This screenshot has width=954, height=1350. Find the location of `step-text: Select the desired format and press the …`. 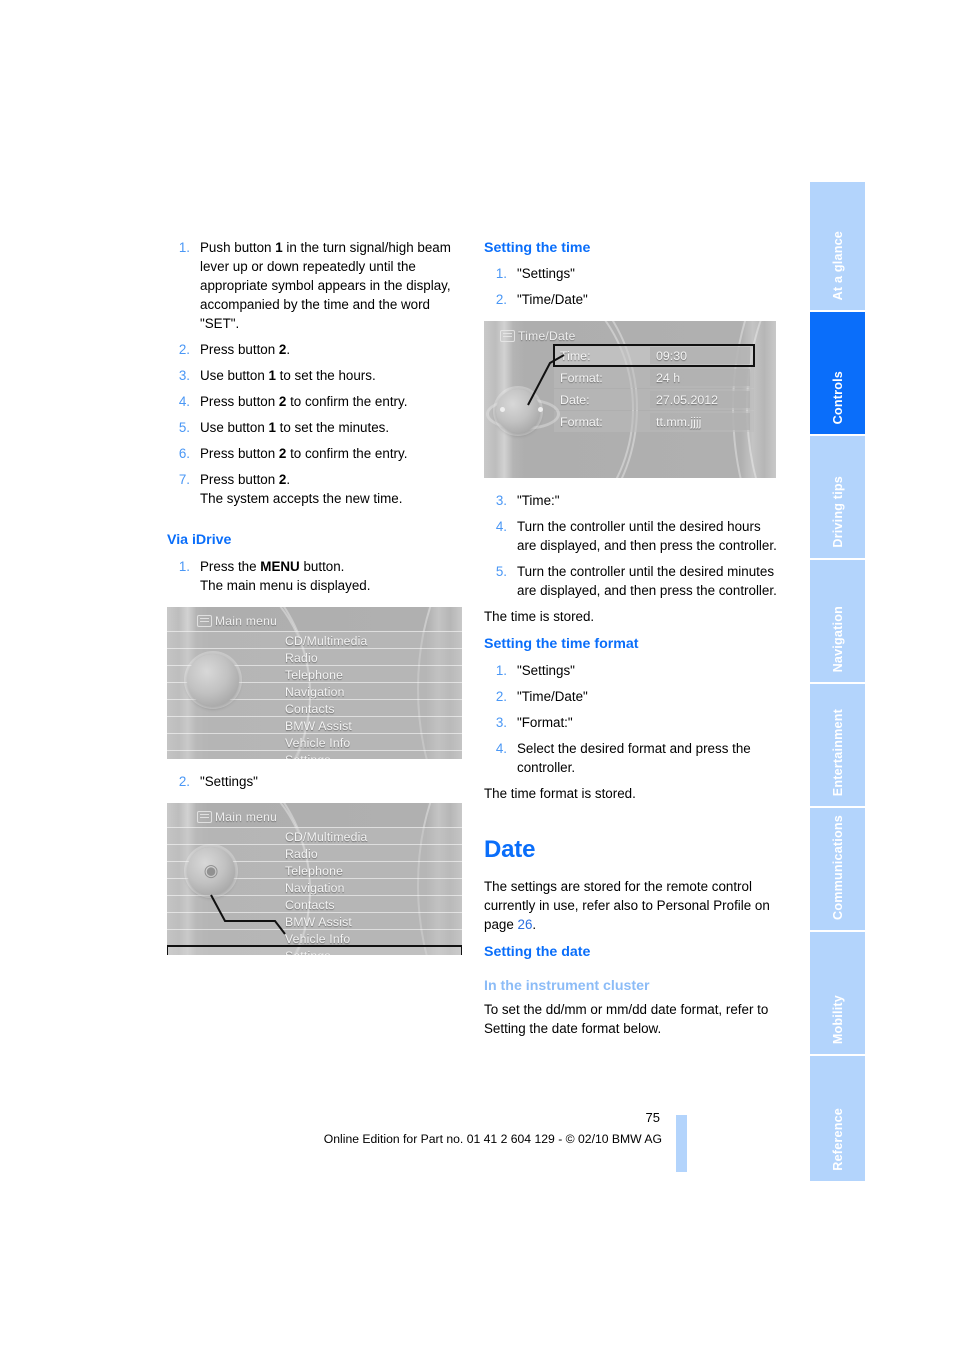

step-text: Select the desired format and press the … is located at coordinates (634, 757).